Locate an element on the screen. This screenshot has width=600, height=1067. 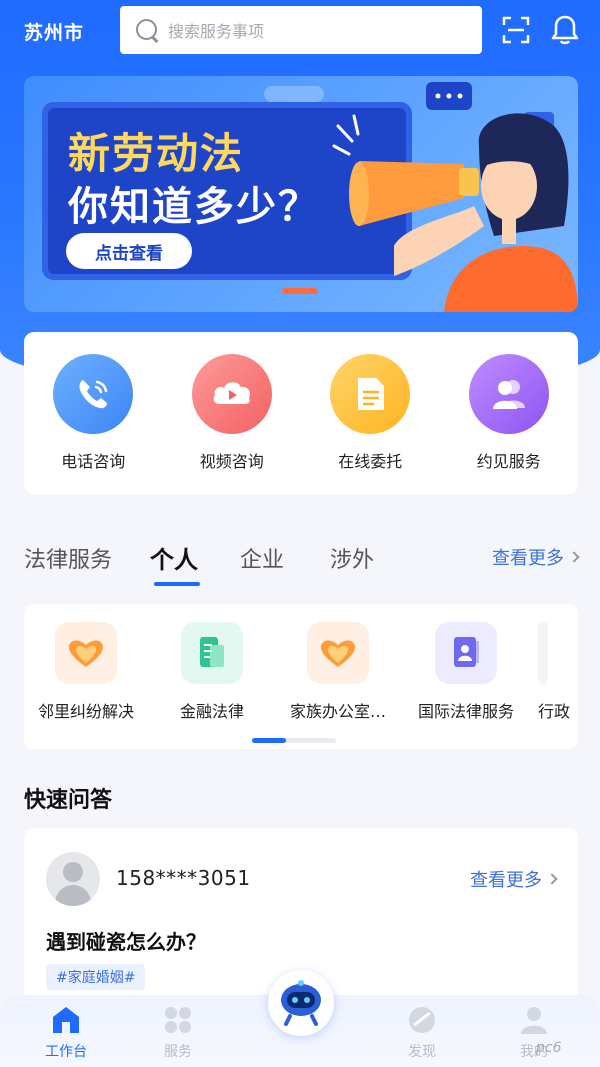
action-label: 视频咨询 is located at coordinates (231, 461).